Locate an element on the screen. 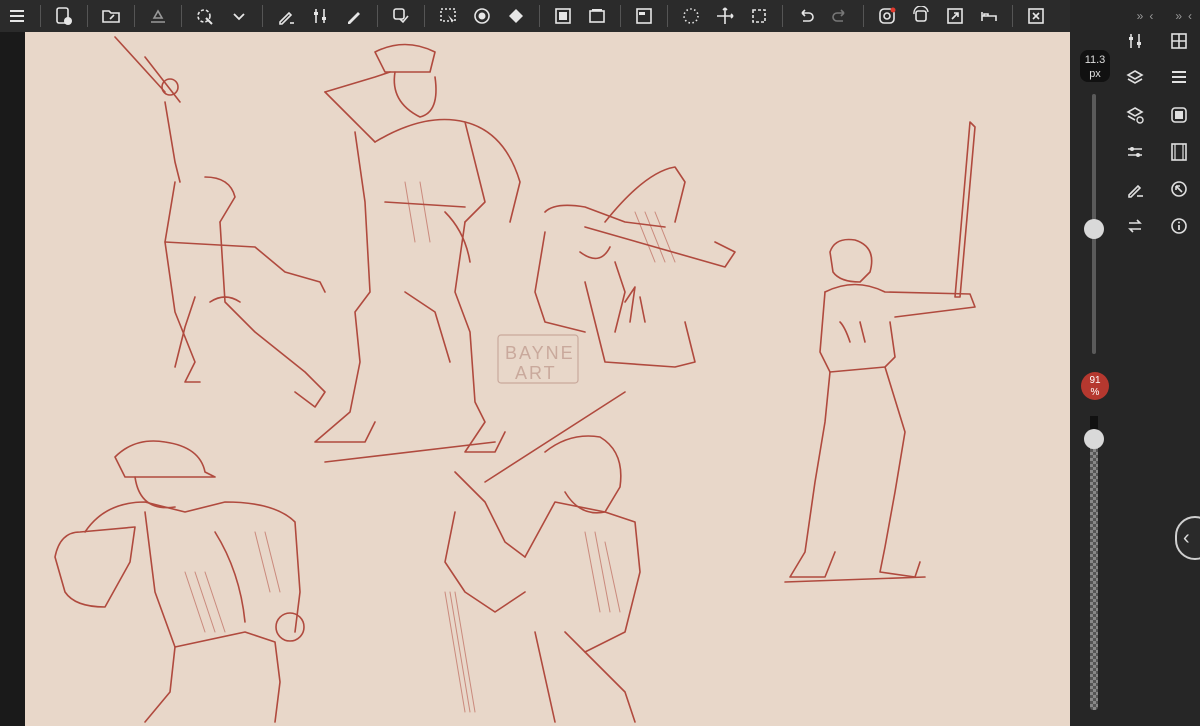 The height and width of the screenshot is (726, 1200). record-icon is located at coordinates (887, 16).